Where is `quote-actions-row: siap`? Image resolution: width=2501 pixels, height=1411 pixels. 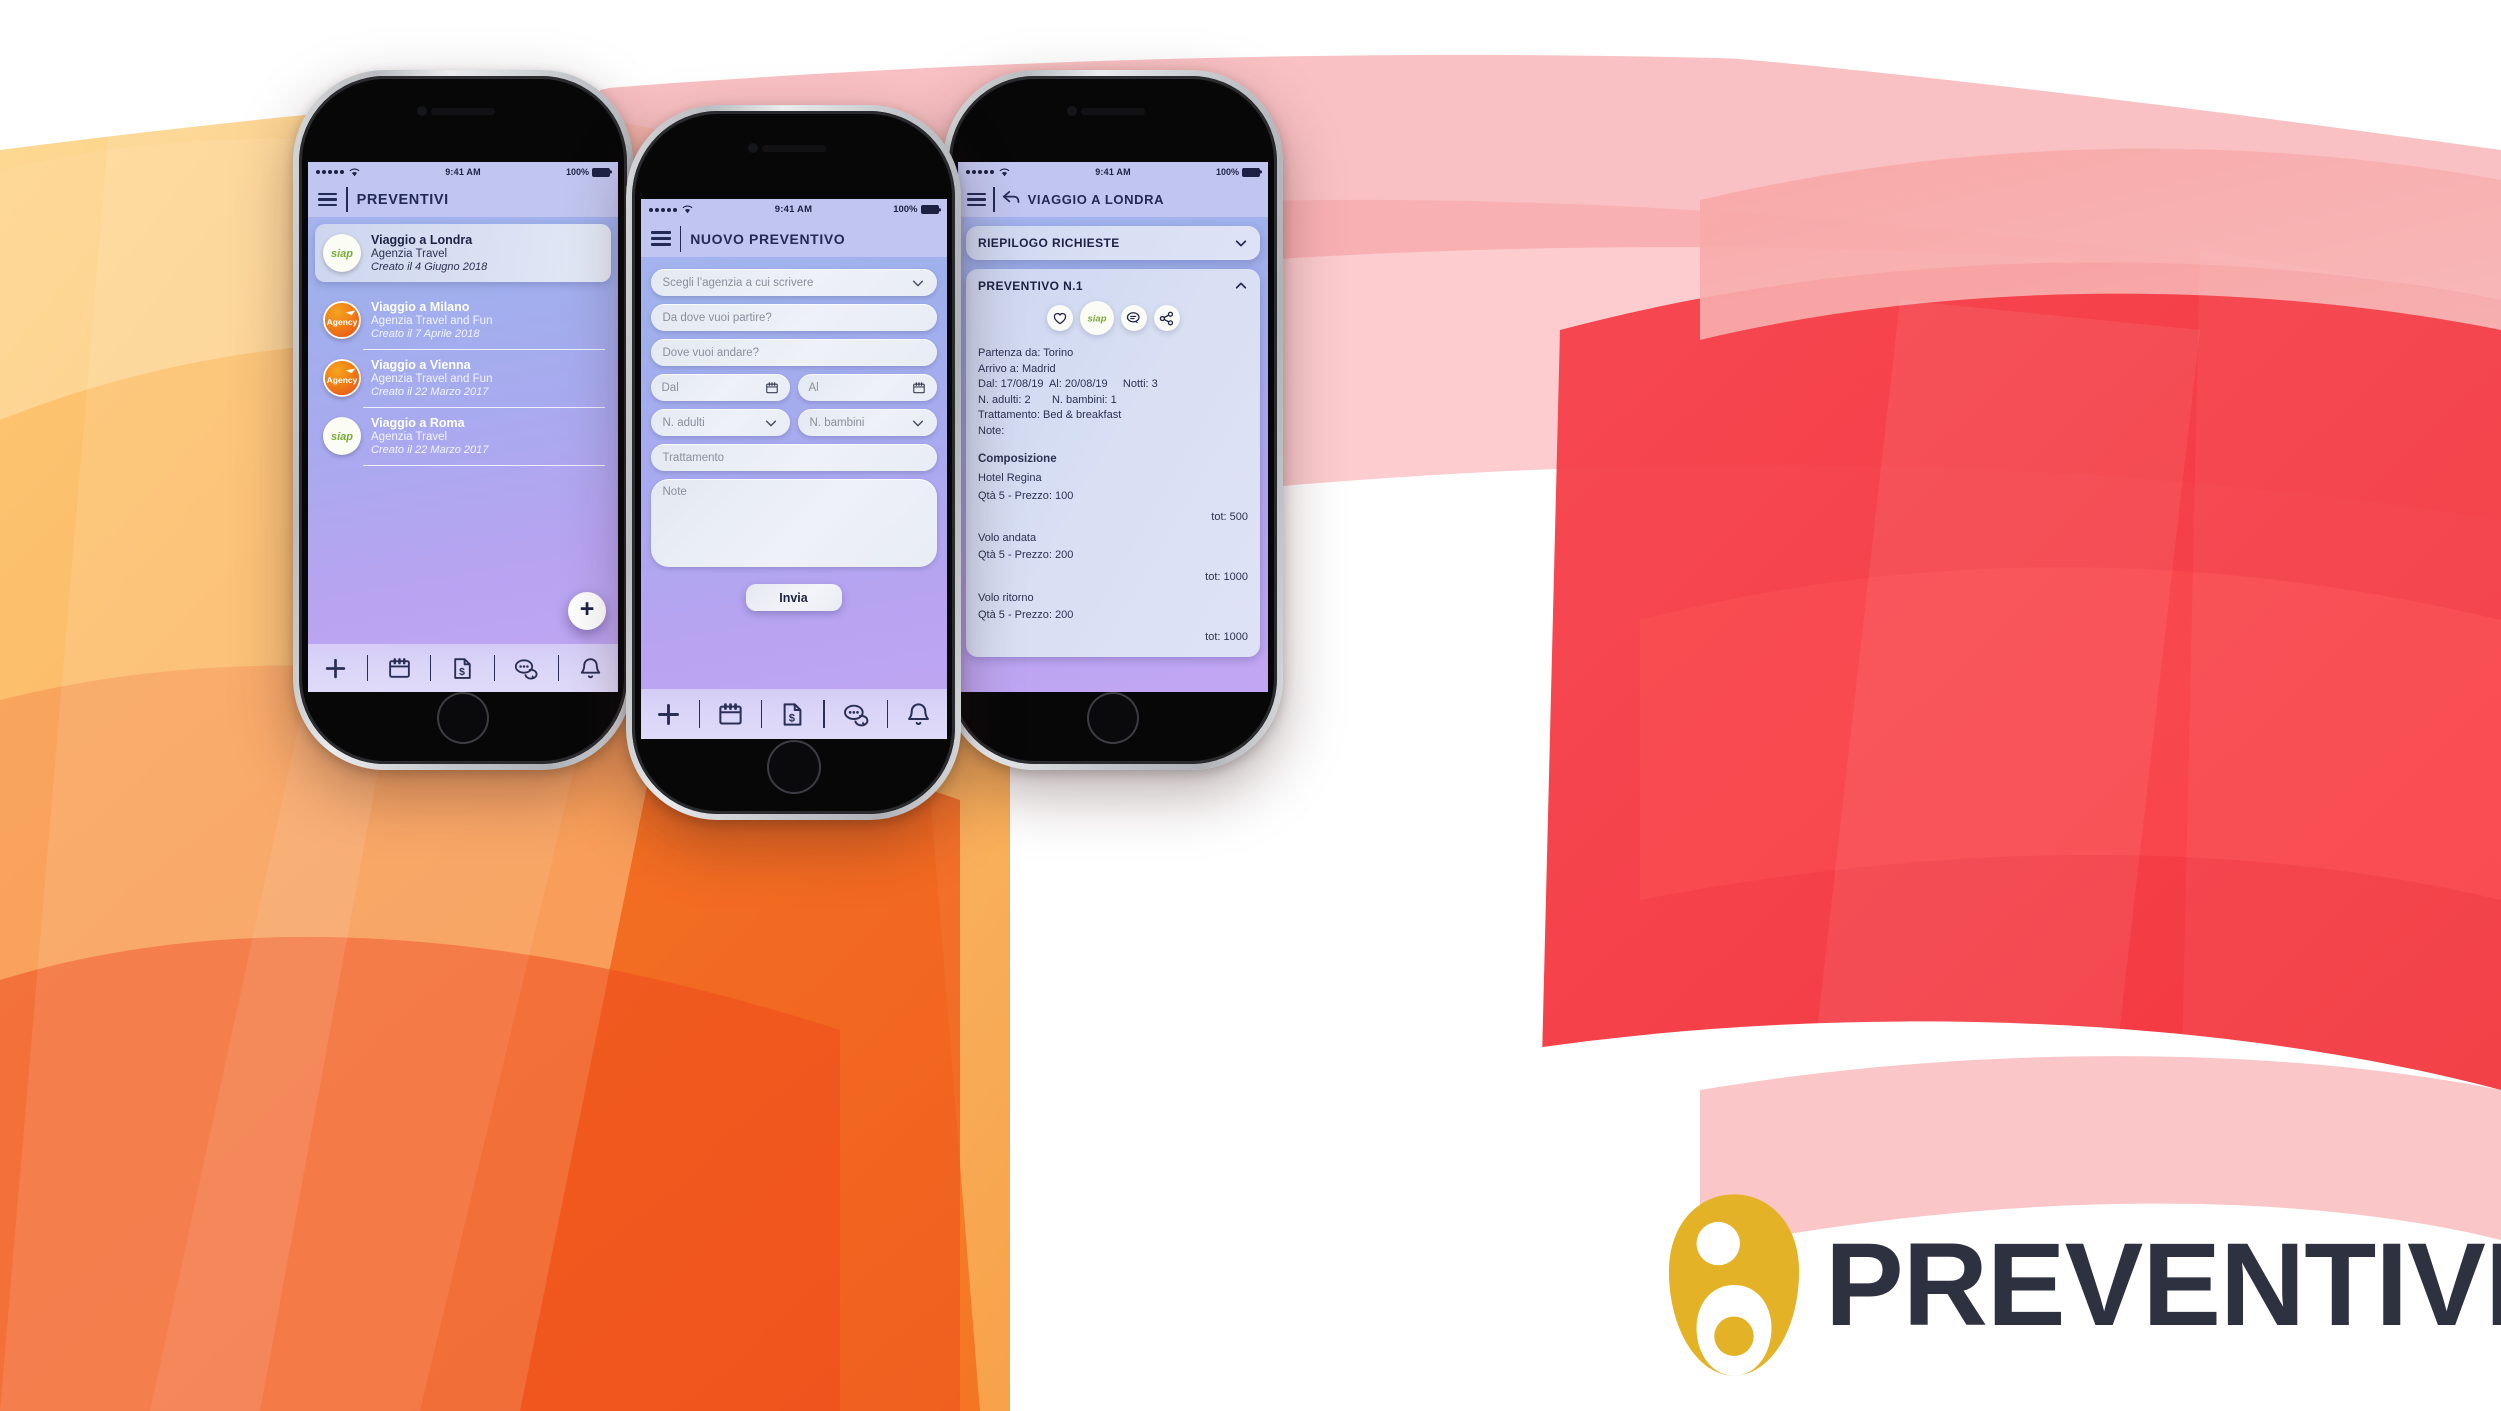 quote-actions-row: siap is located at coordinates (1113, 318).